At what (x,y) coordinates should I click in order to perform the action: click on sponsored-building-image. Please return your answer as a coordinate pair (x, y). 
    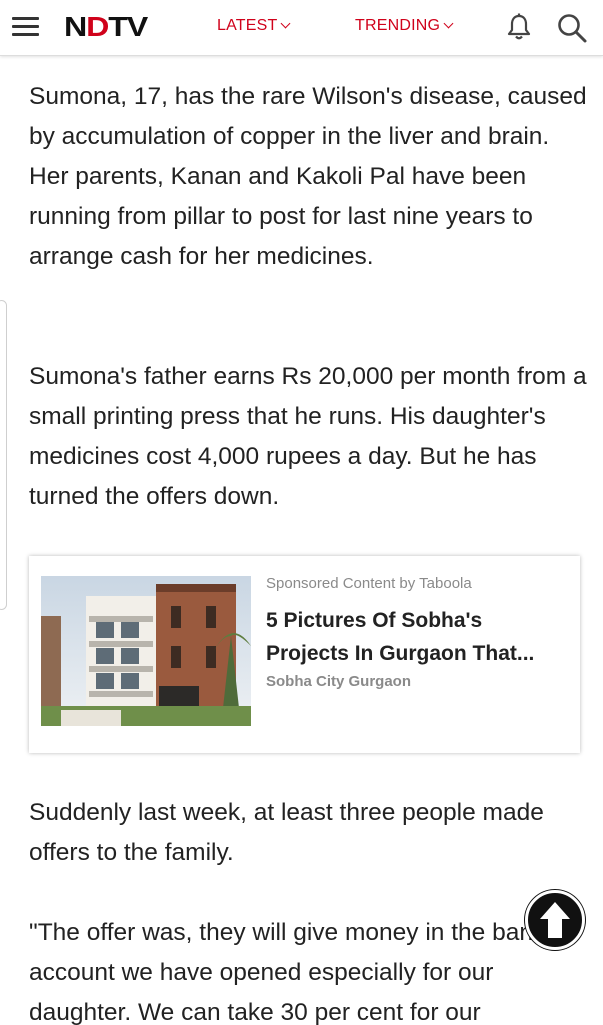
    Looking at the image, I should click on (146, 651).